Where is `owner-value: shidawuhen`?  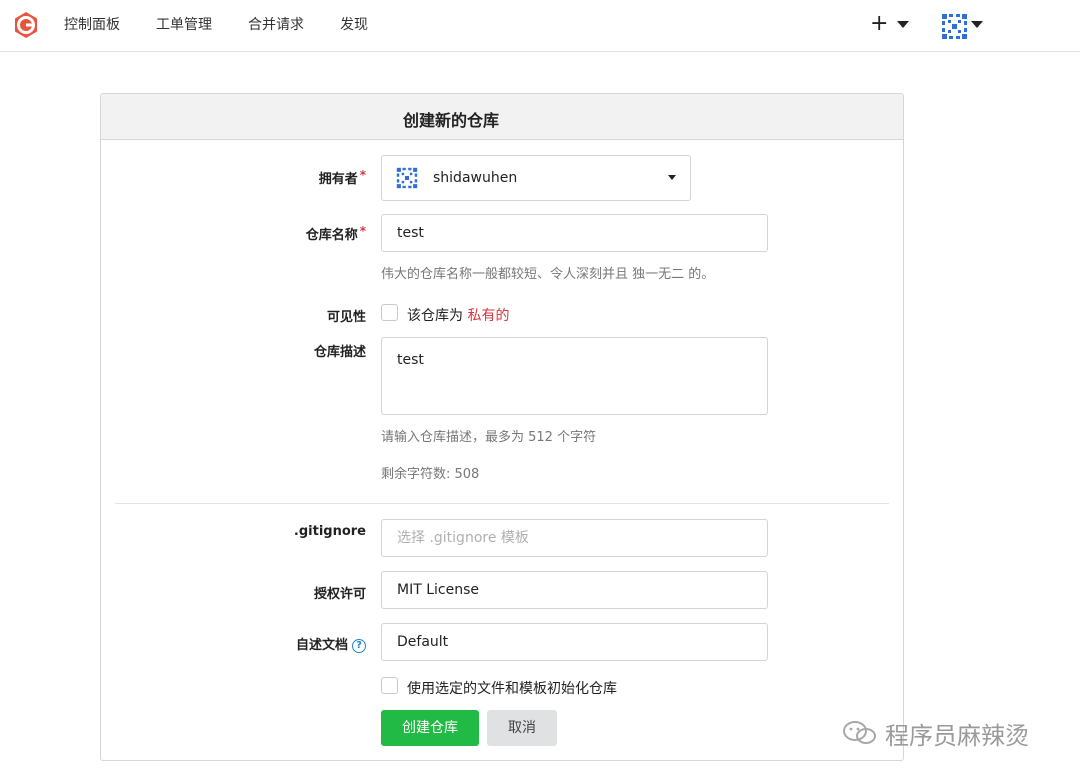 owner-value: shidawuhen is located at coordinates (475, 178).